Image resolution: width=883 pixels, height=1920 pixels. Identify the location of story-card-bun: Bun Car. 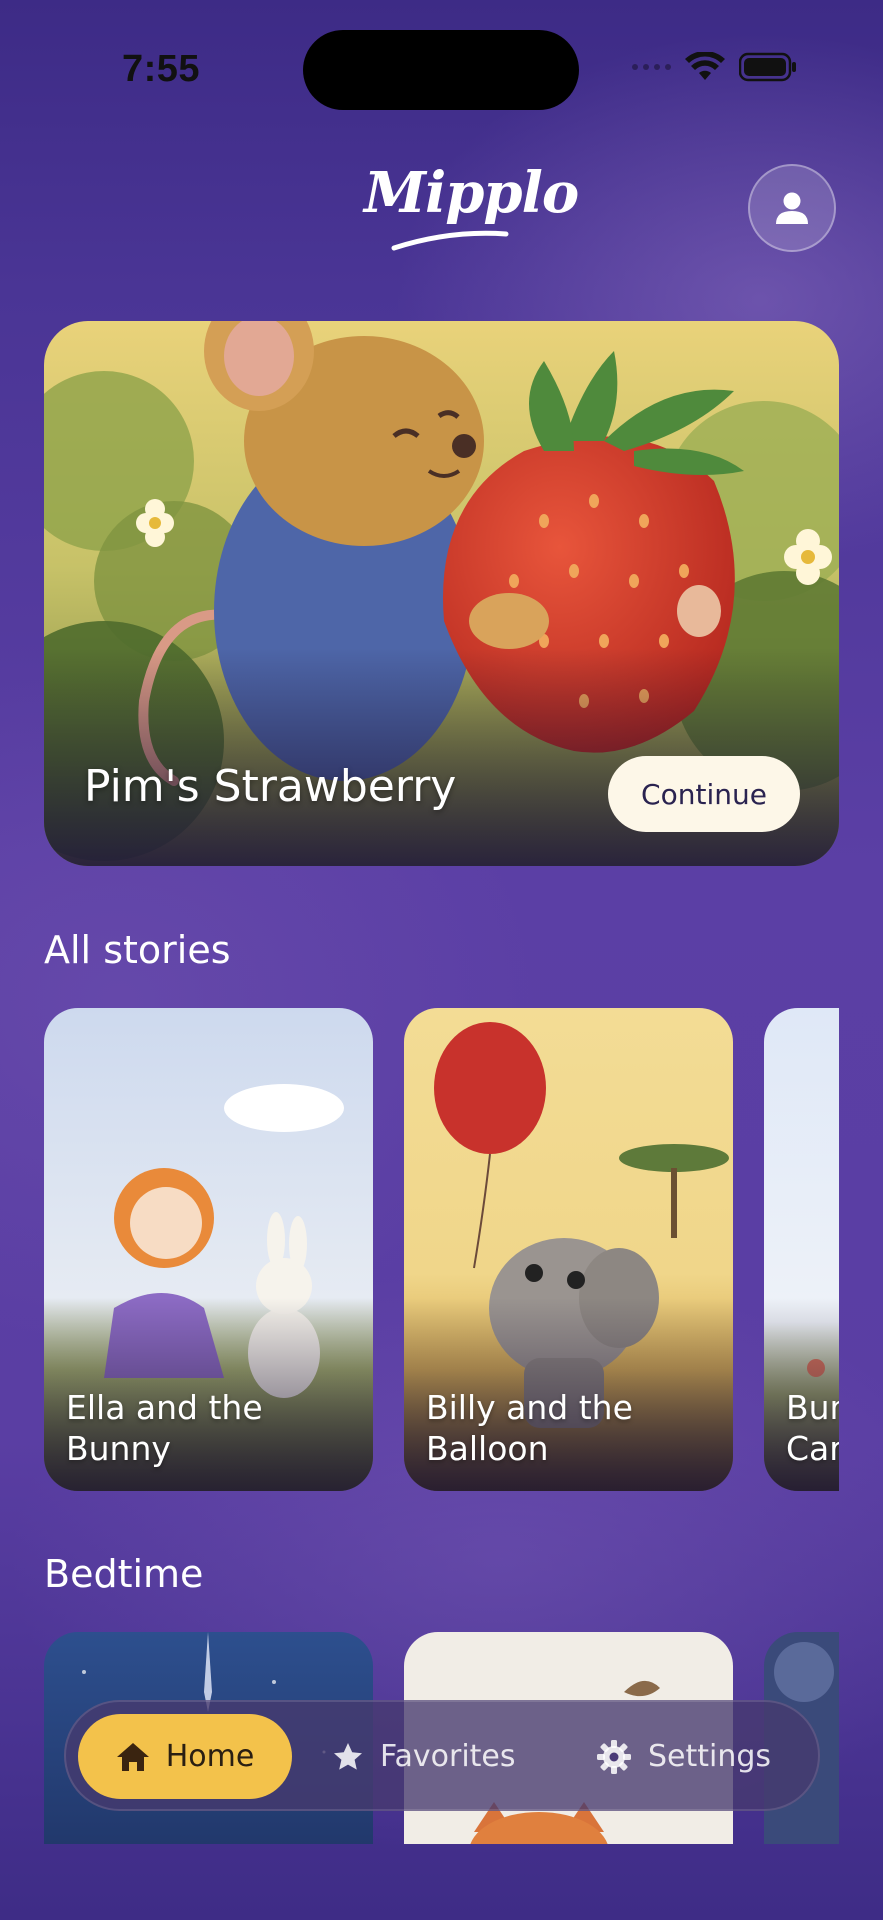
(801, 1249).